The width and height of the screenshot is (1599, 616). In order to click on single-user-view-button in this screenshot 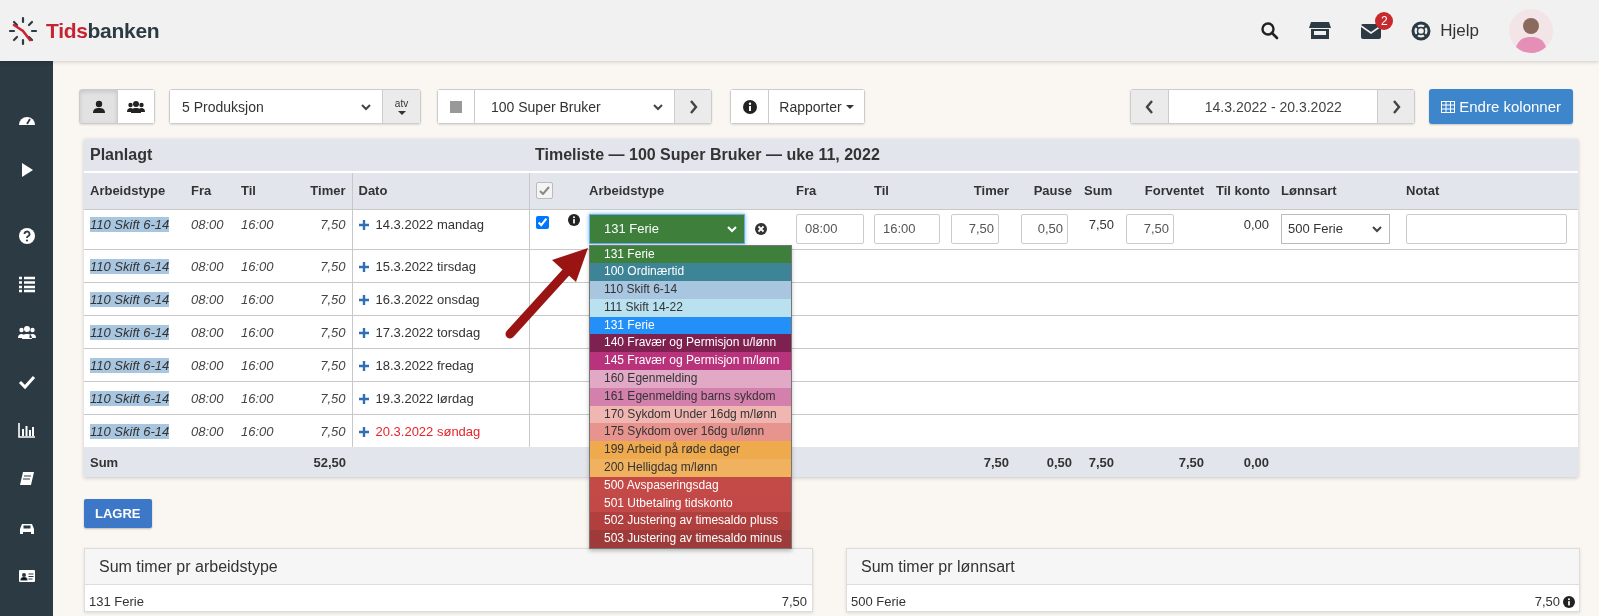, I will do `click(98, 106)`.